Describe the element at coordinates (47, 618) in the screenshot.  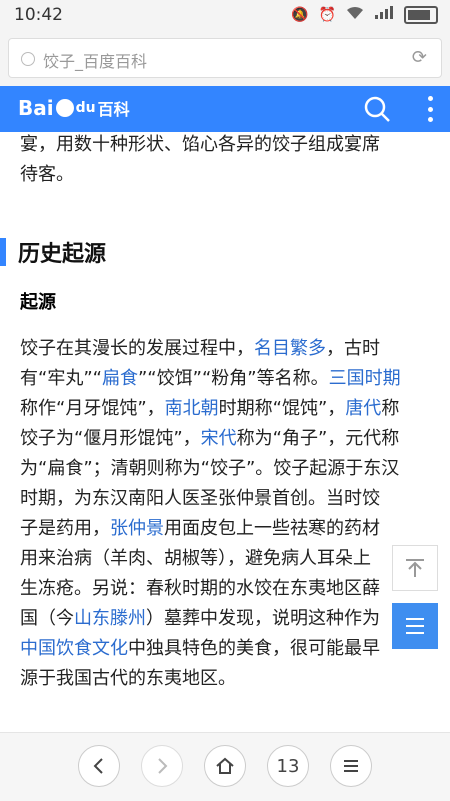
I see `text-segment: 国（今` at that location.